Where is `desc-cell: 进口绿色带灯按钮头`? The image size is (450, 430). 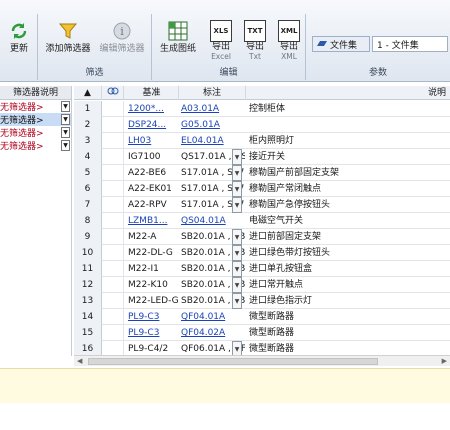 desc-cell: 进口绿色带灯按钮头 is located at coordinates (290, 253).